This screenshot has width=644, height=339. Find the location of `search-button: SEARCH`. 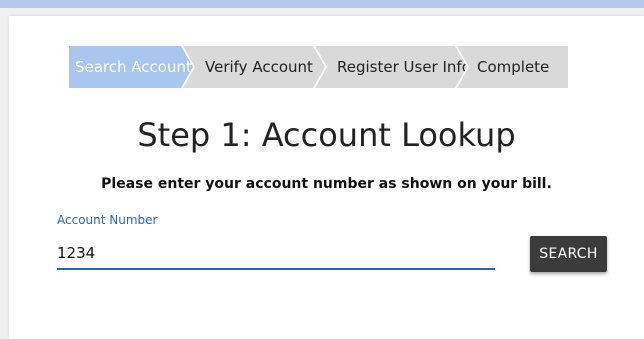

search-button: SEARCH is located at coordinates (568, 254).